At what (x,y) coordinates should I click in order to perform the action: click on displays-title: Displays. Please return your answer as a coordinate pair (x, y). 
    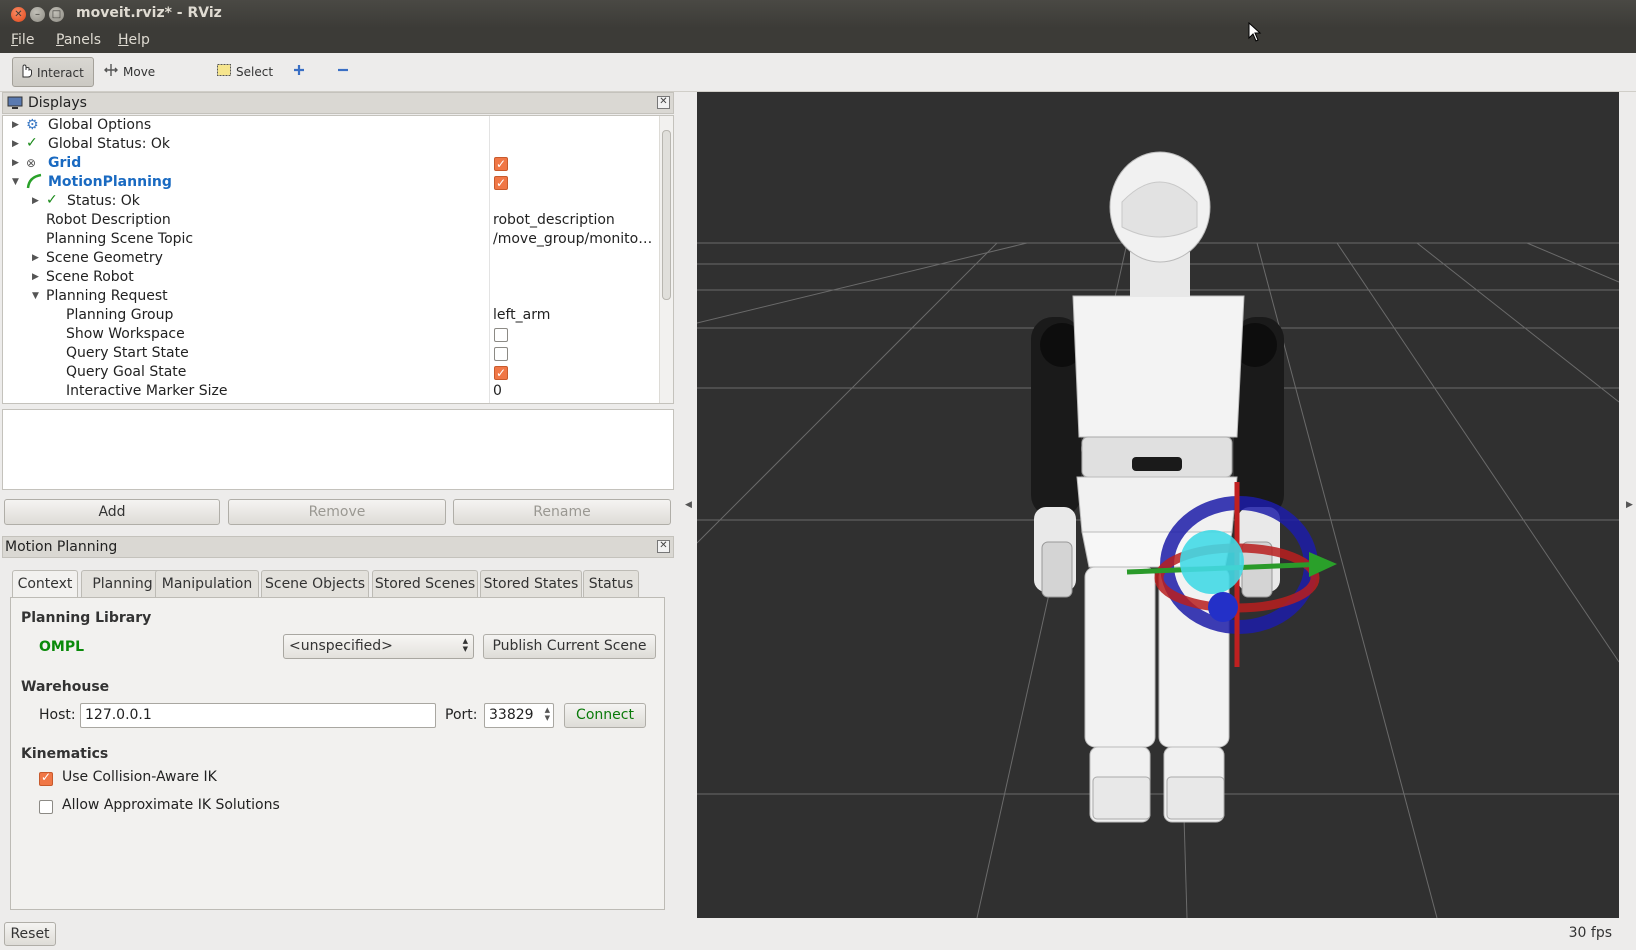
    Looking at the image, I should click on (57, 103).